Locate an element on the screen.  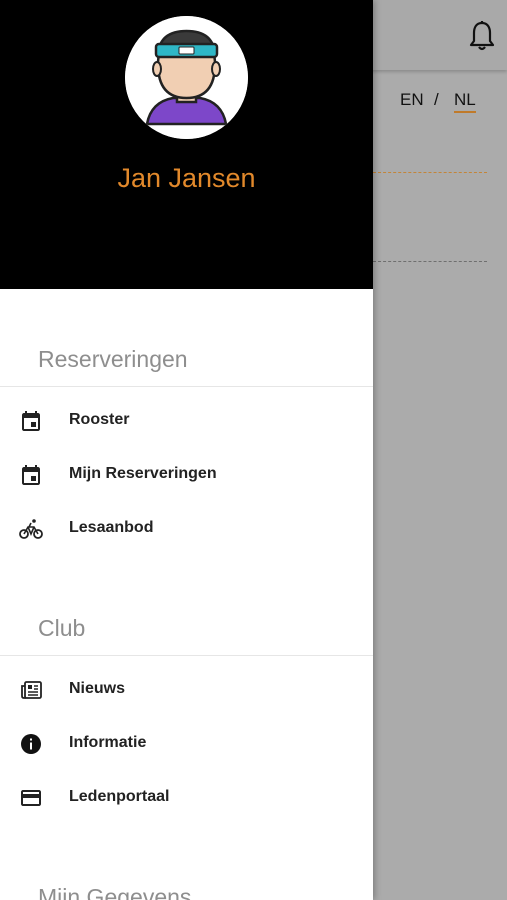
language-switcher: EN / NL is located at coordinates (441, 101).